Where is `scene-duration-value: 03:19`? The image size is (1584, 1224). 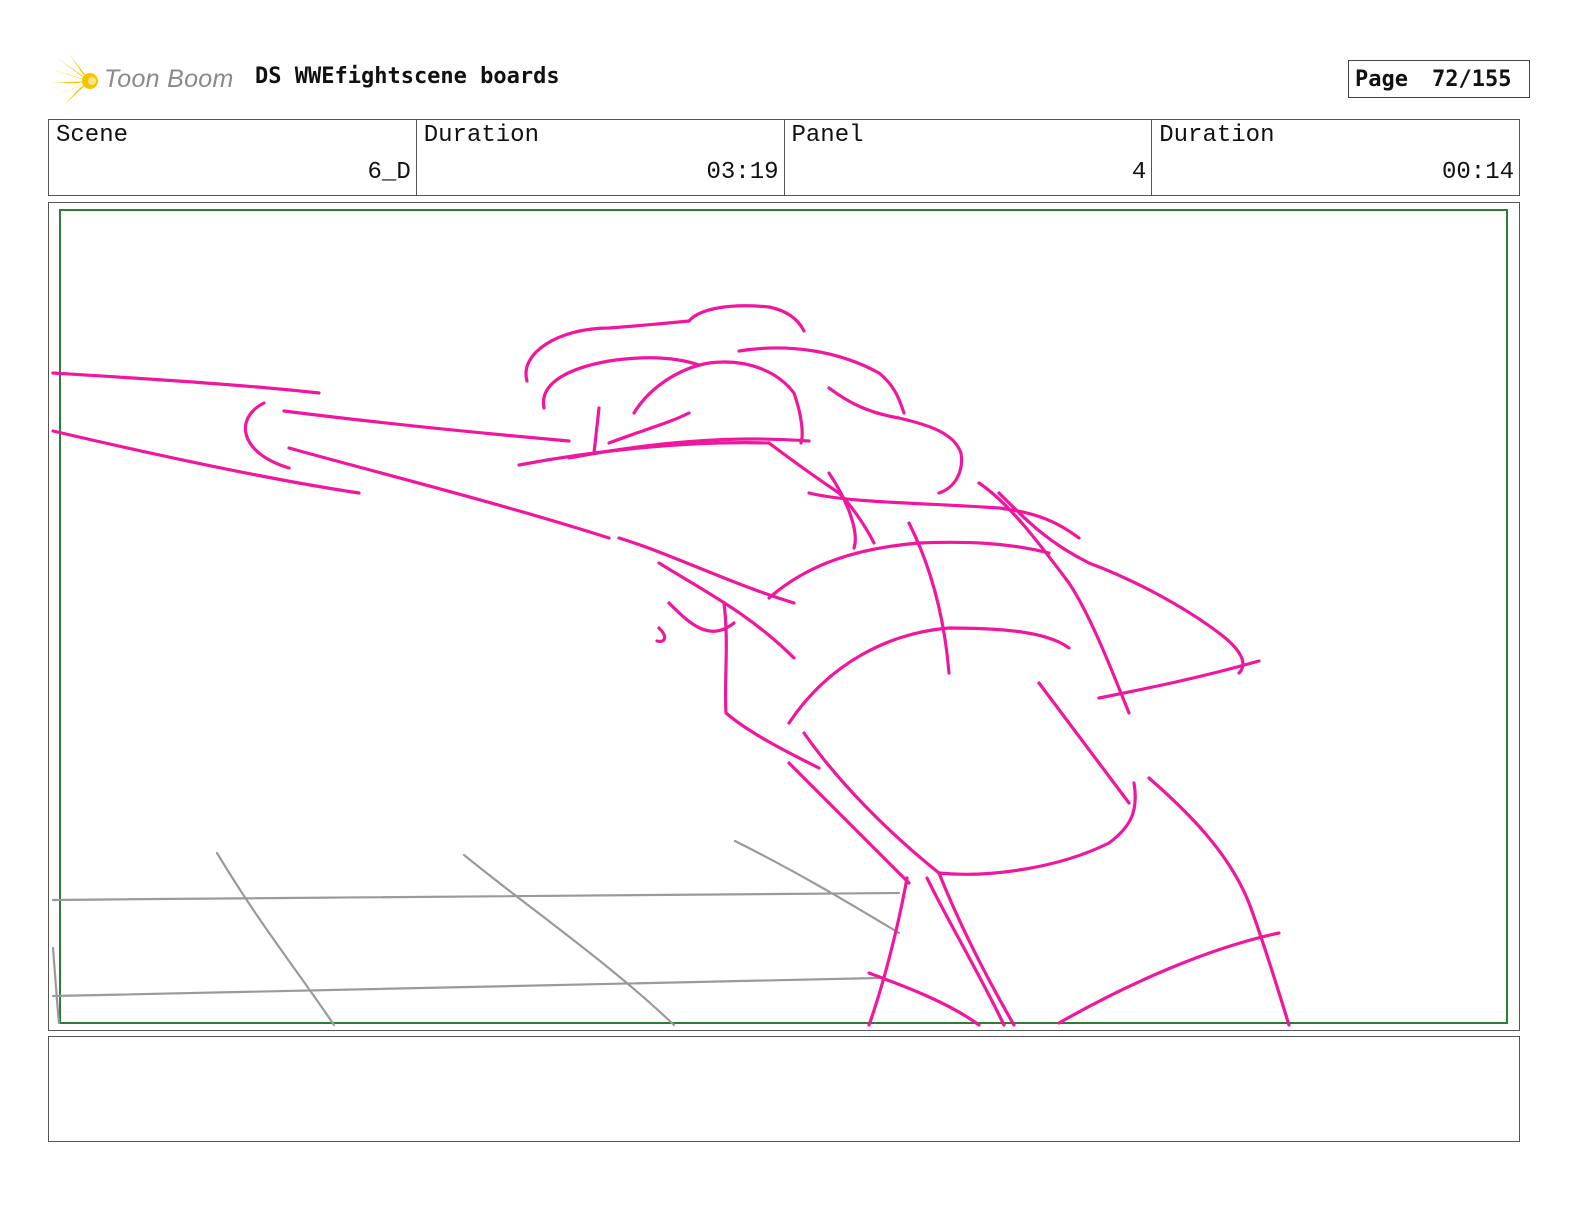
scene-duration-value: 03:19 is located at coordinates (742, 172).